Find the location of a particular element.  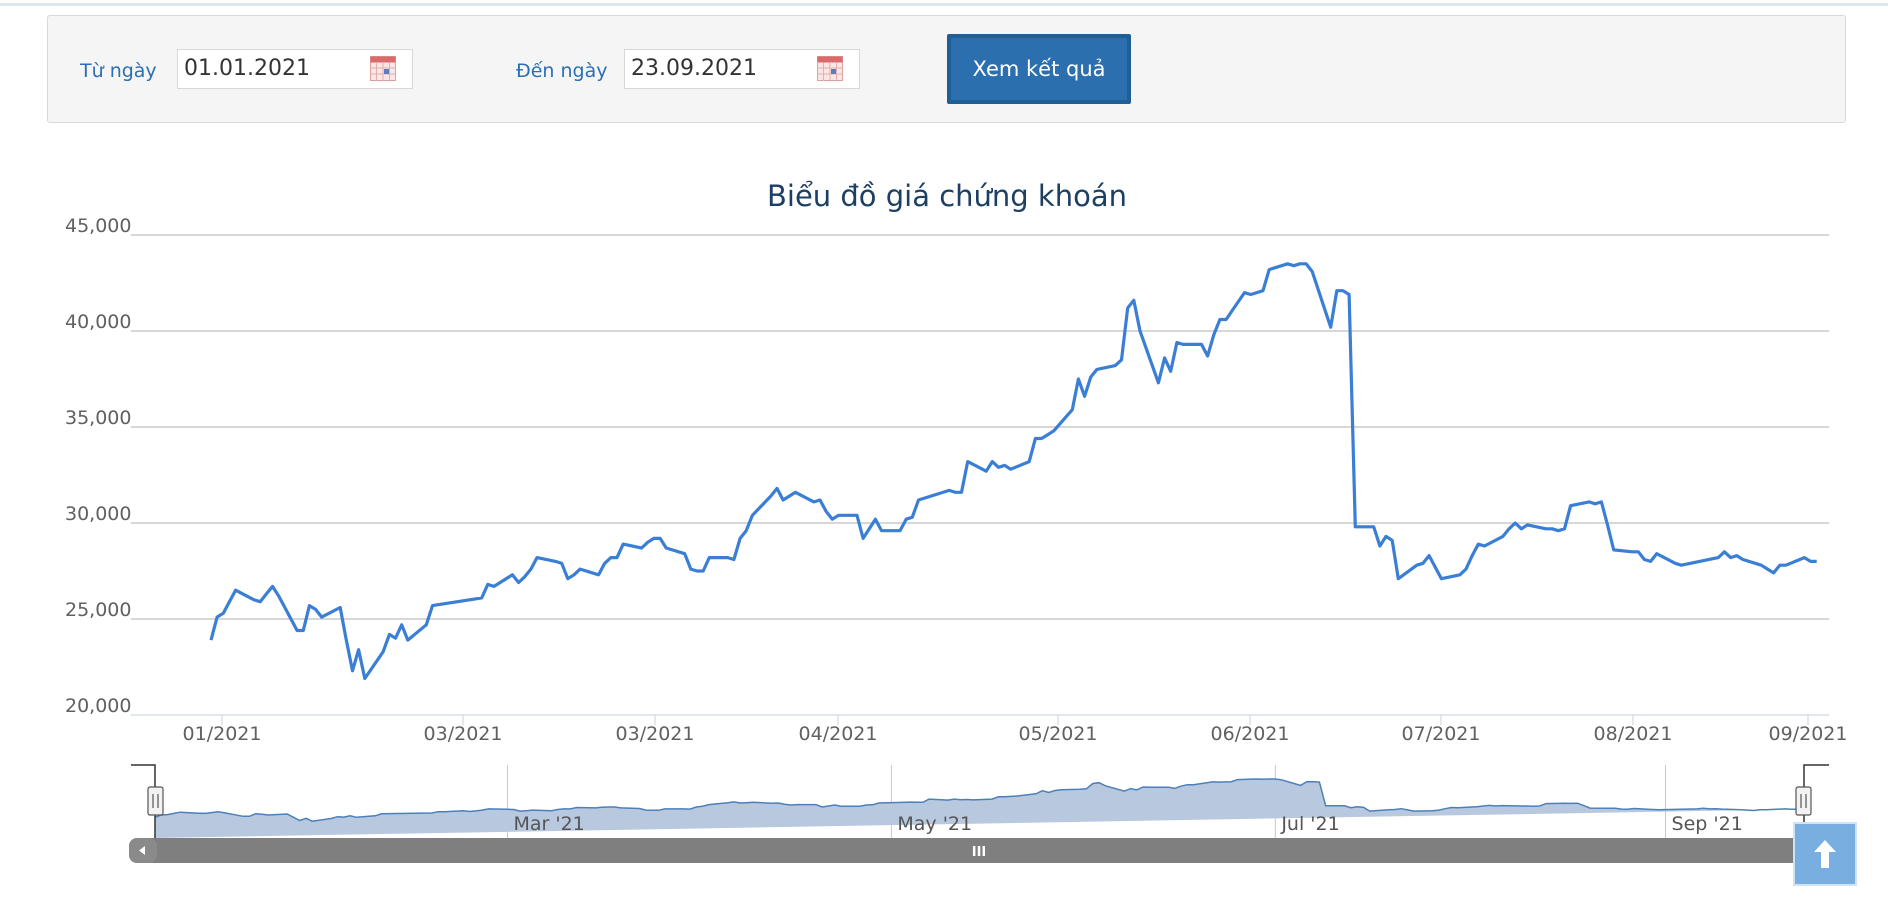

y-tick-label: 45,000 is located at coordinates (98, 226).